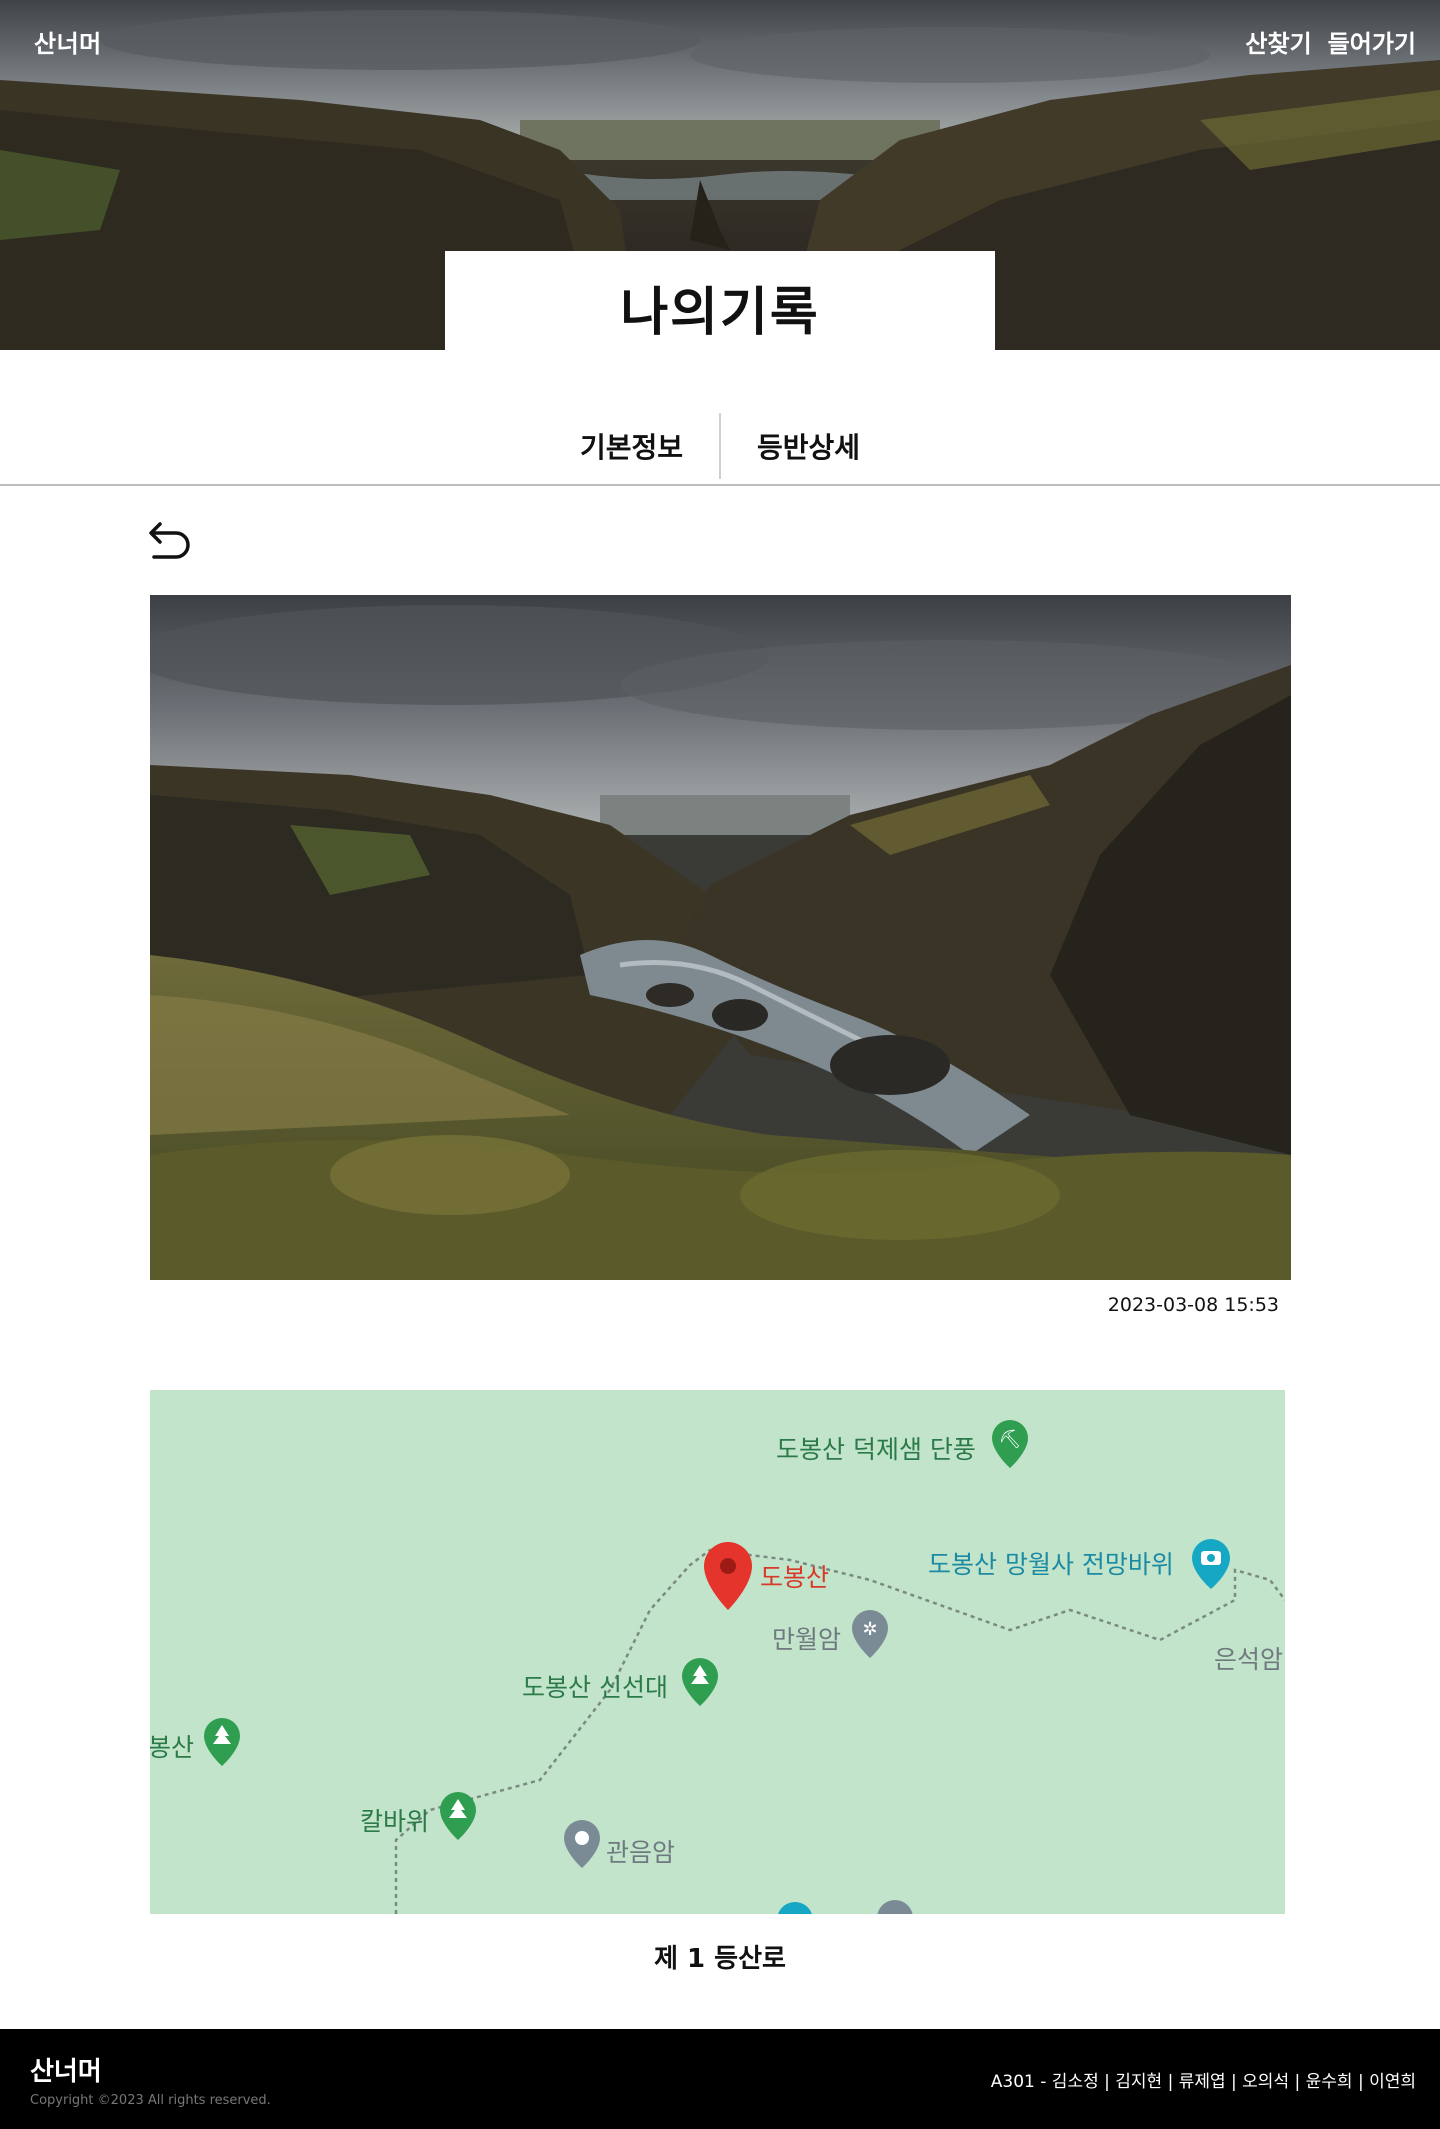  What do you see at coordinates (720, 1959) in the screenshot?
I see `route-name: 제 1 등산로` at bounding box center [720, 1959].